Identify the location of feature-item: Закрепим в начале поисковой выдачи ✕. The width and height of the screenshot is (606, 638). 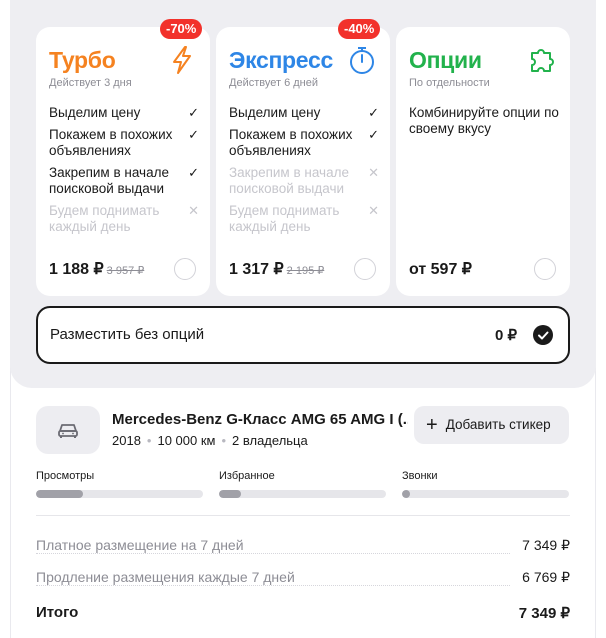
(304, 181).